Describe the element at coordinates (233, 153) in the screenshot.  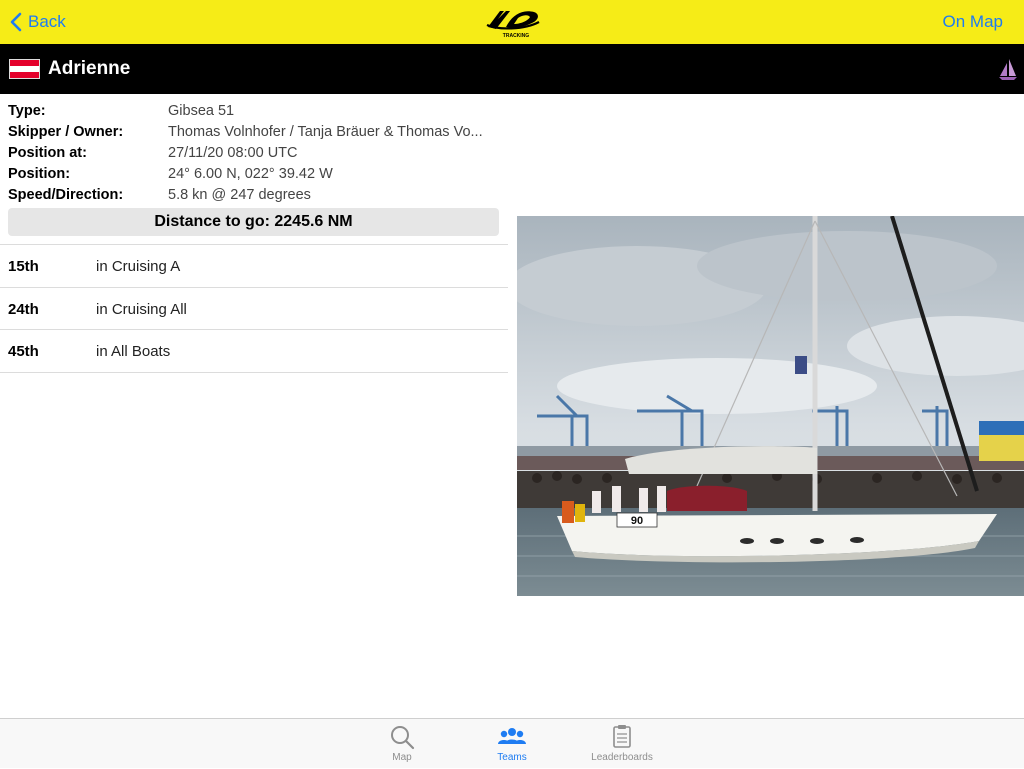
I see `detail-value: 27/11/20 08:00 UTC` at that location.